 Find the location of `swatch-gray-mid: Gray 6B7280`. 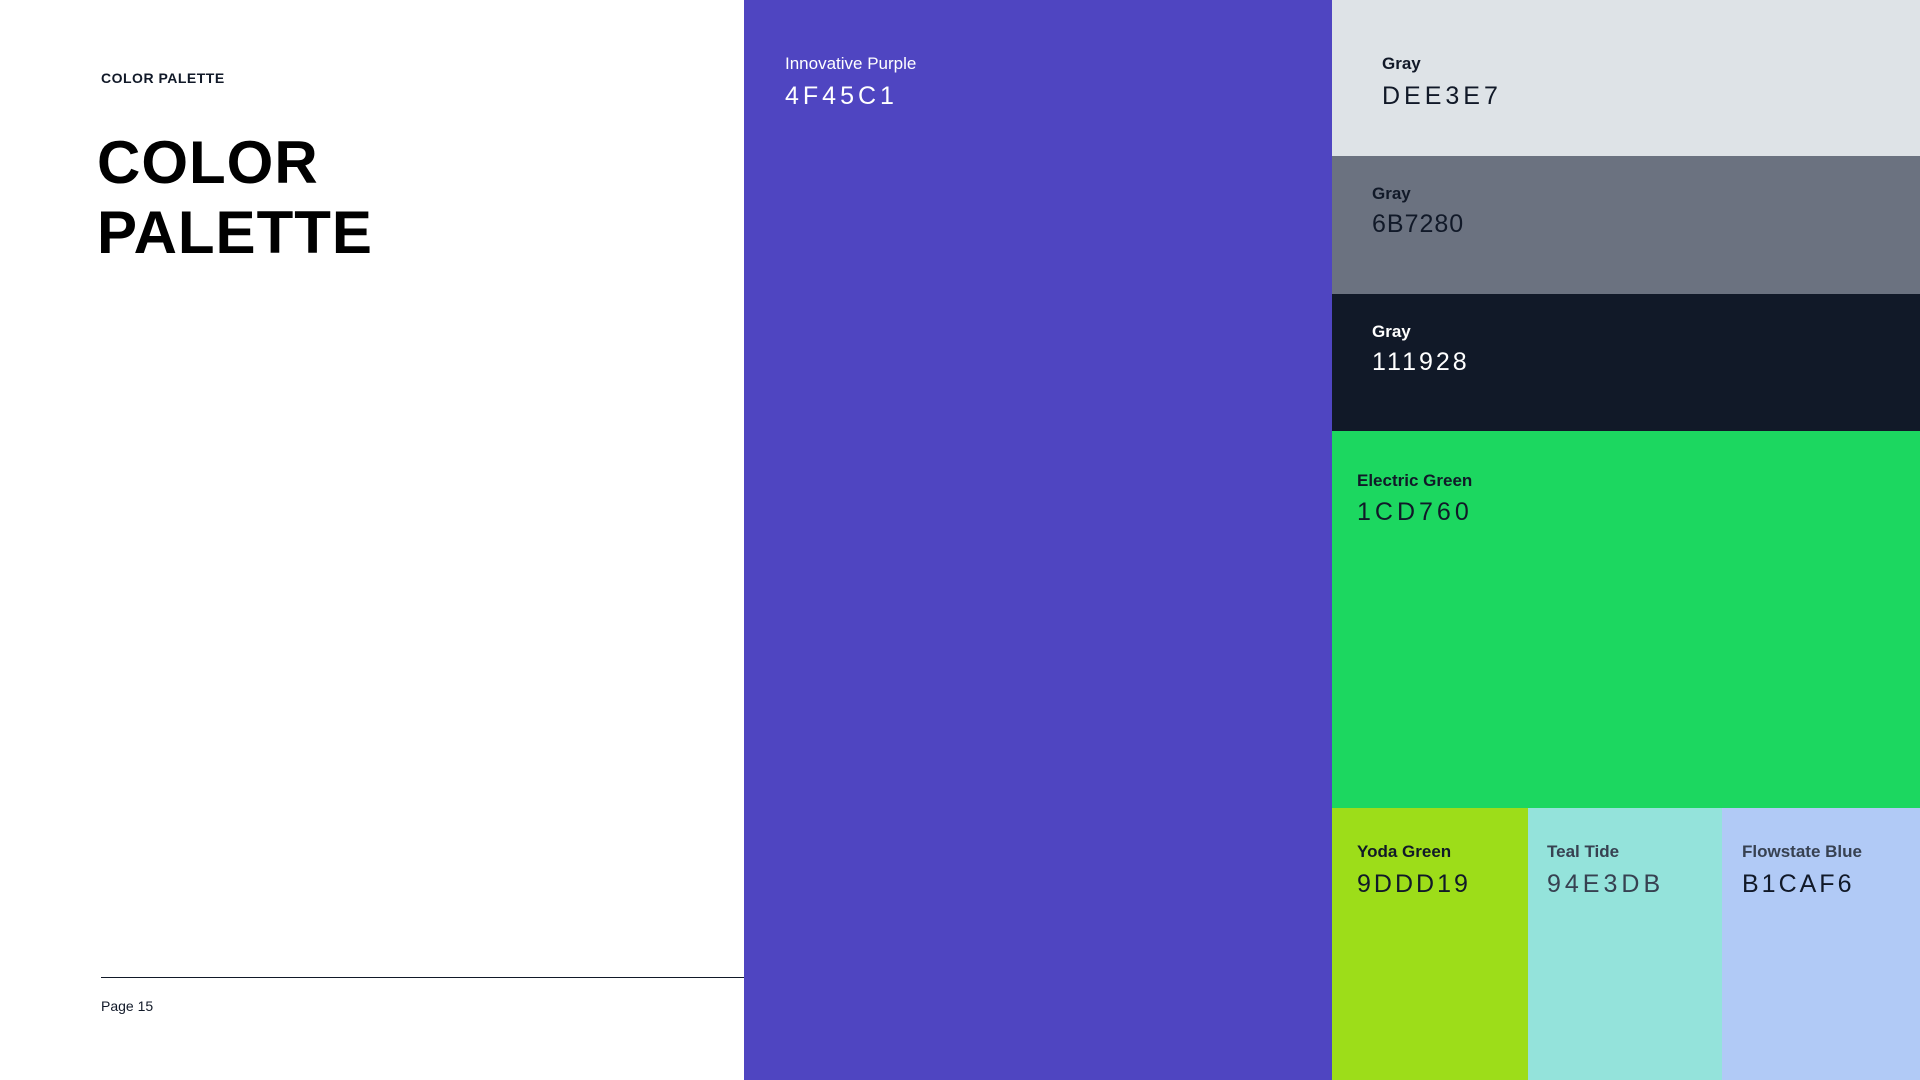

swatch-gray-mid: Gray 6B7280 is located at coordinates (1626, 225).